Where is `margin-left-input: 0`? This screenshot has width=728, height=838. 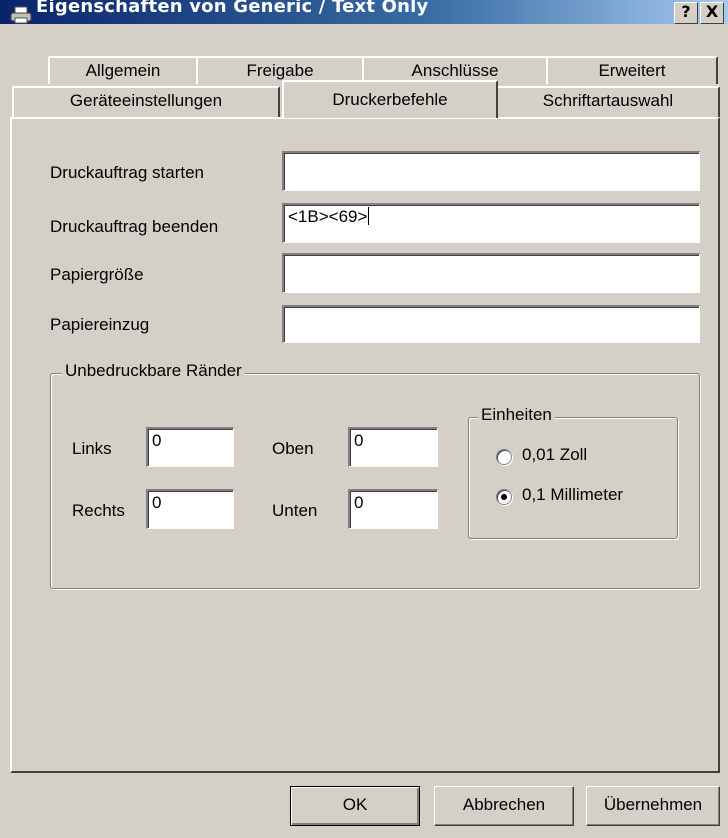 margin-left-input: 0 is located at coordinates (190, 447).